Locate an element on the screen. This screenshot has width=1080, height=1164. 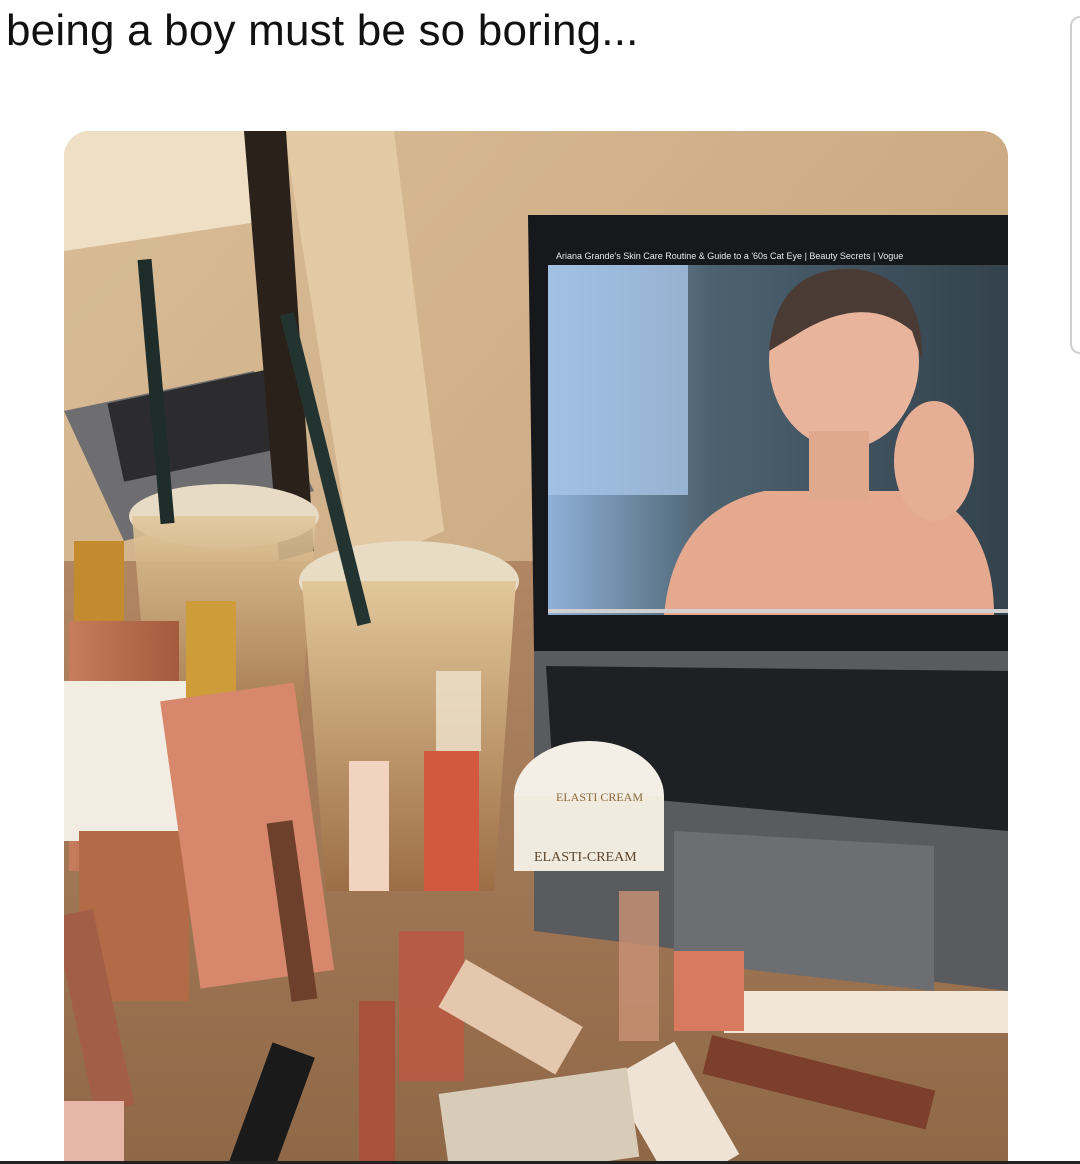
cream-jar-label: ELASTI-CREAM is located at coordinates (585, 857).